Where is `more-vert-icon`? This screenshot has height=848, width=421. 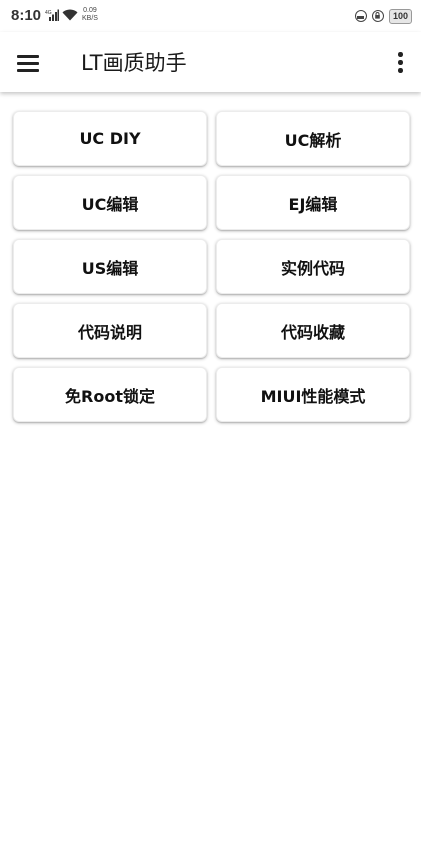 more-vert-icon is located at coordinates (400, 62).